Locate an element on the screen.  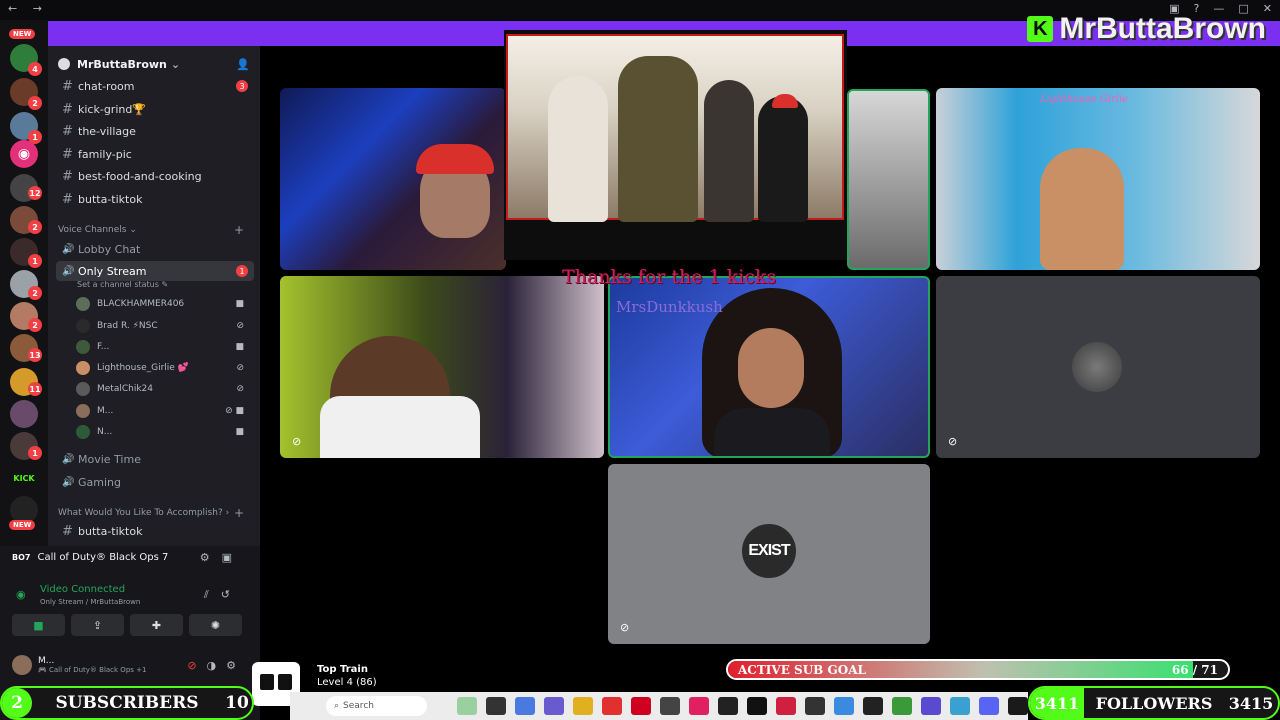
activity-row: BO7 Call of Duty® Black Ops 7 ⚙▣ is located at coordinates (130, 557).